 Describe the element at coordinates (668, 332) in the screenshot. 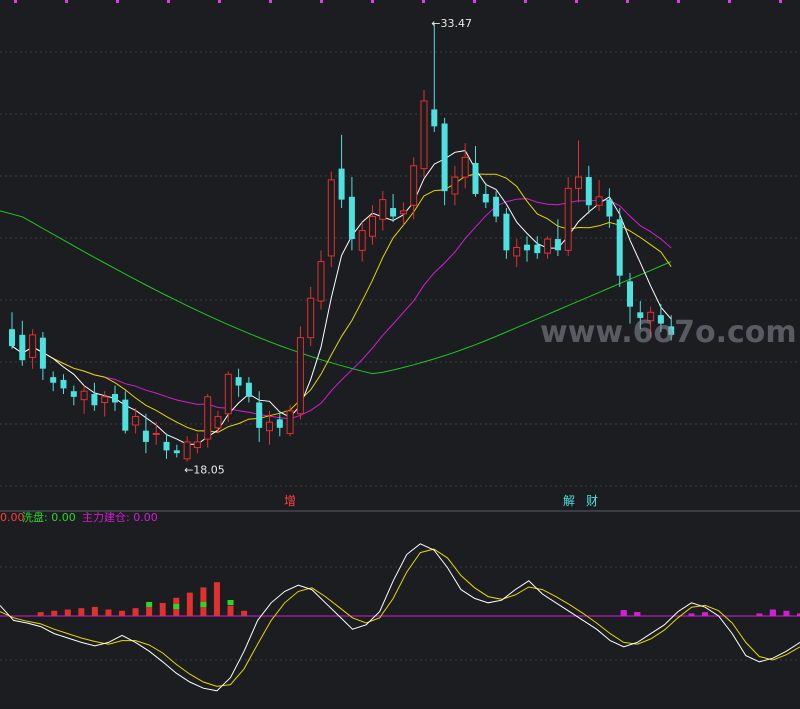

I see `watermark: www.6o7o.com` at that location.